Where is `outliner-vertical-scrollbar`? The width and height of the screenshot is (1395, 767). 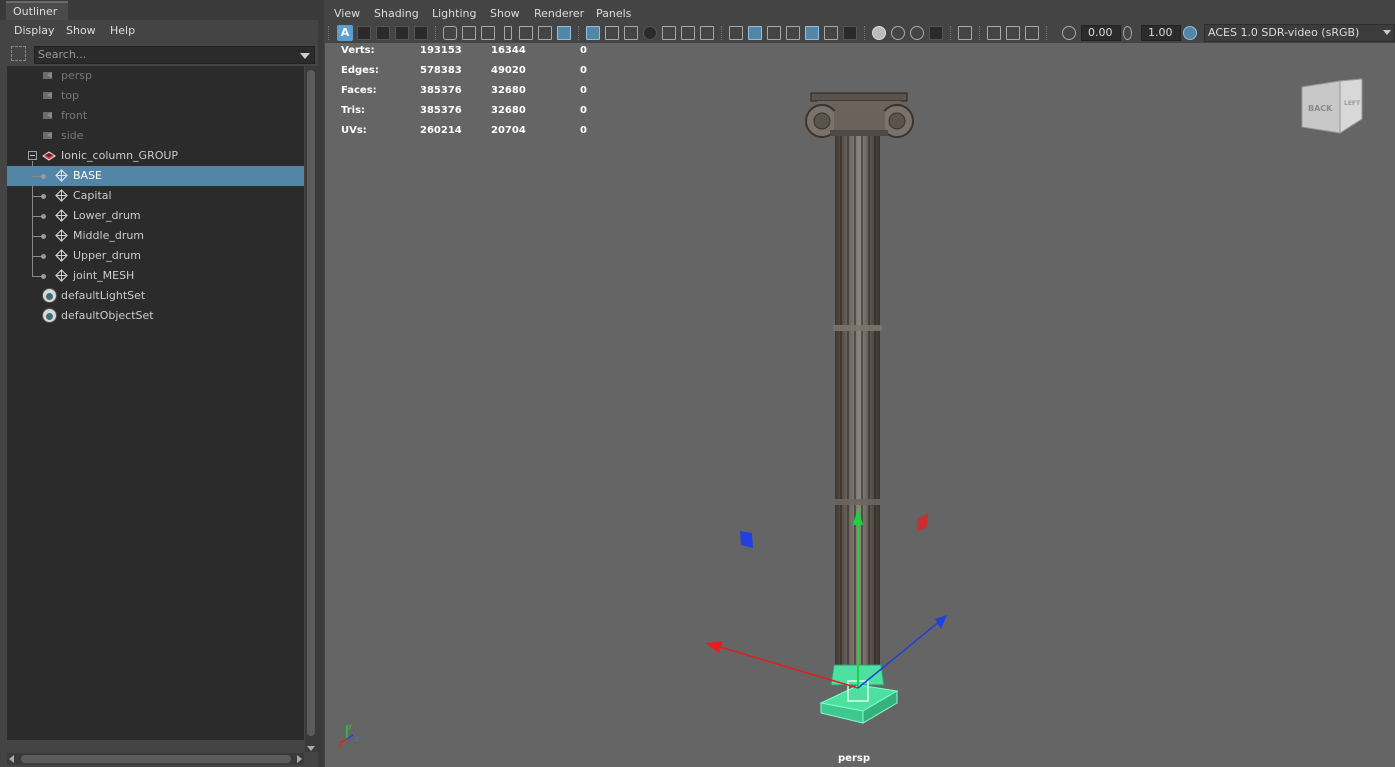 outliner-vertical-scrollbar is located at coordinates (311, 409).